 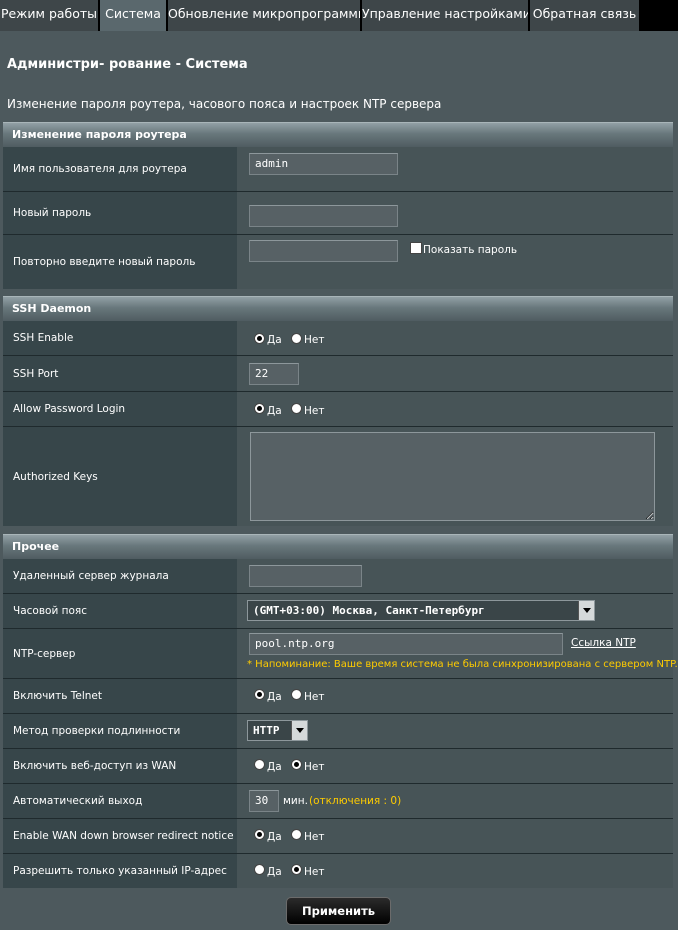 What do you see at coordinates (120, 731) in the screenshot?
I see `auth-method-label: Метод проверки подлинности` at bounding box center [120, 731].